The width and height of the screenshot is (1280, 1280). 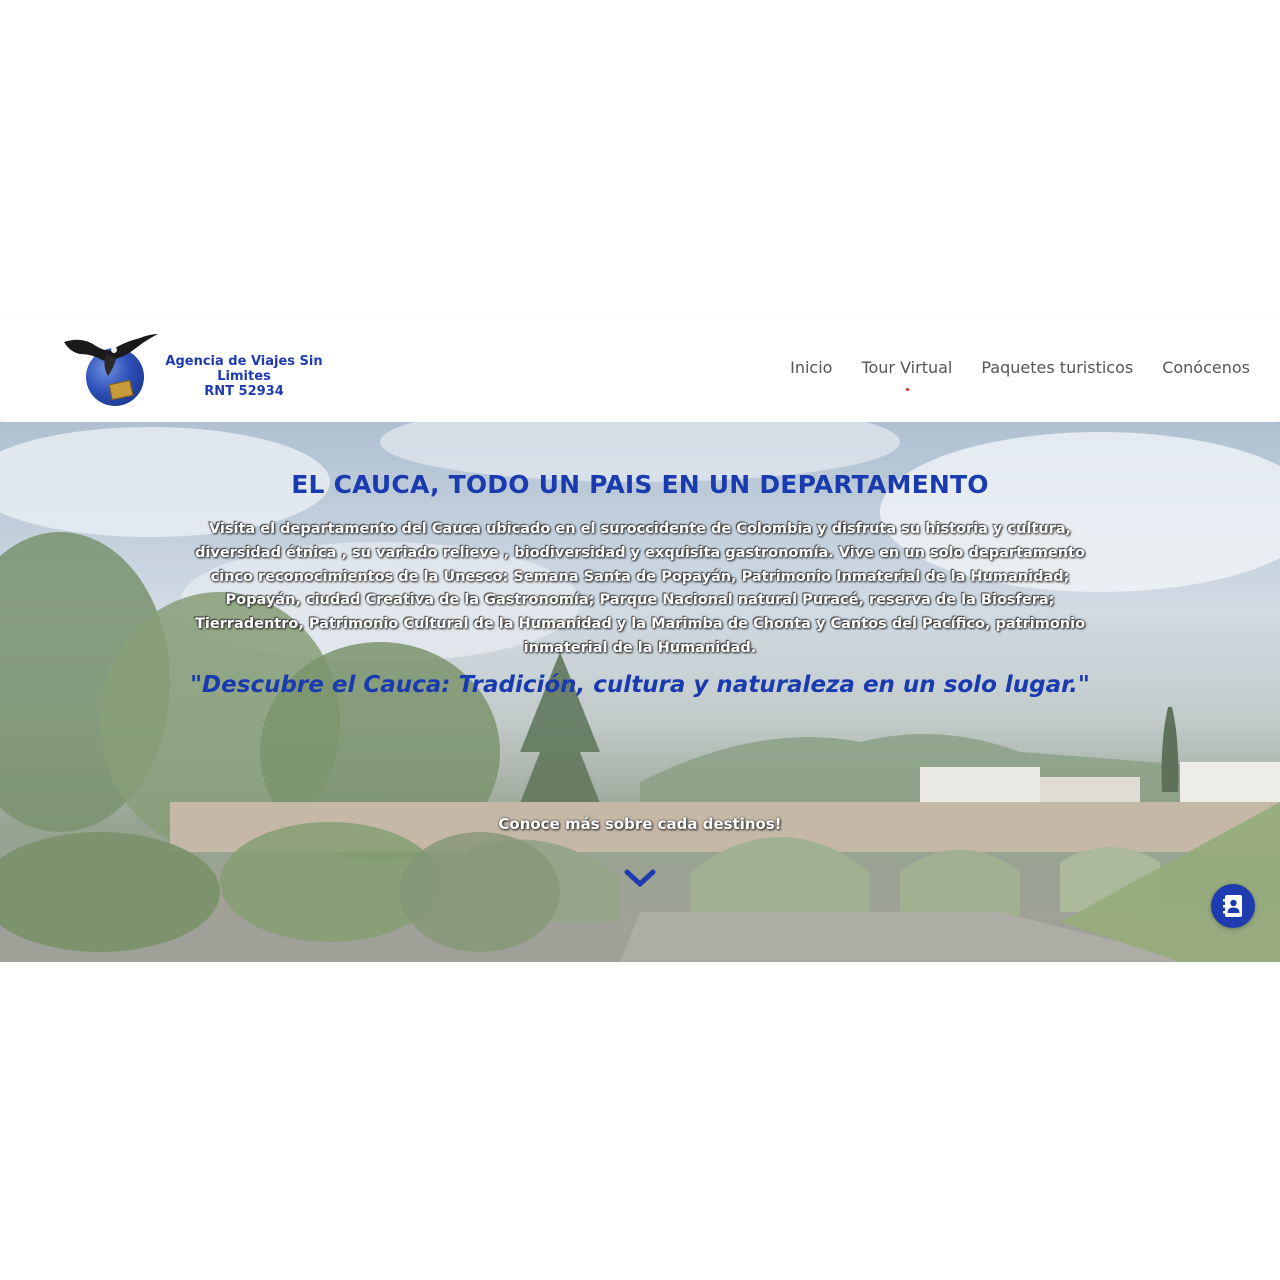 I want to click on nav-item-inicio: Inicio, so click(x=811, y=367).